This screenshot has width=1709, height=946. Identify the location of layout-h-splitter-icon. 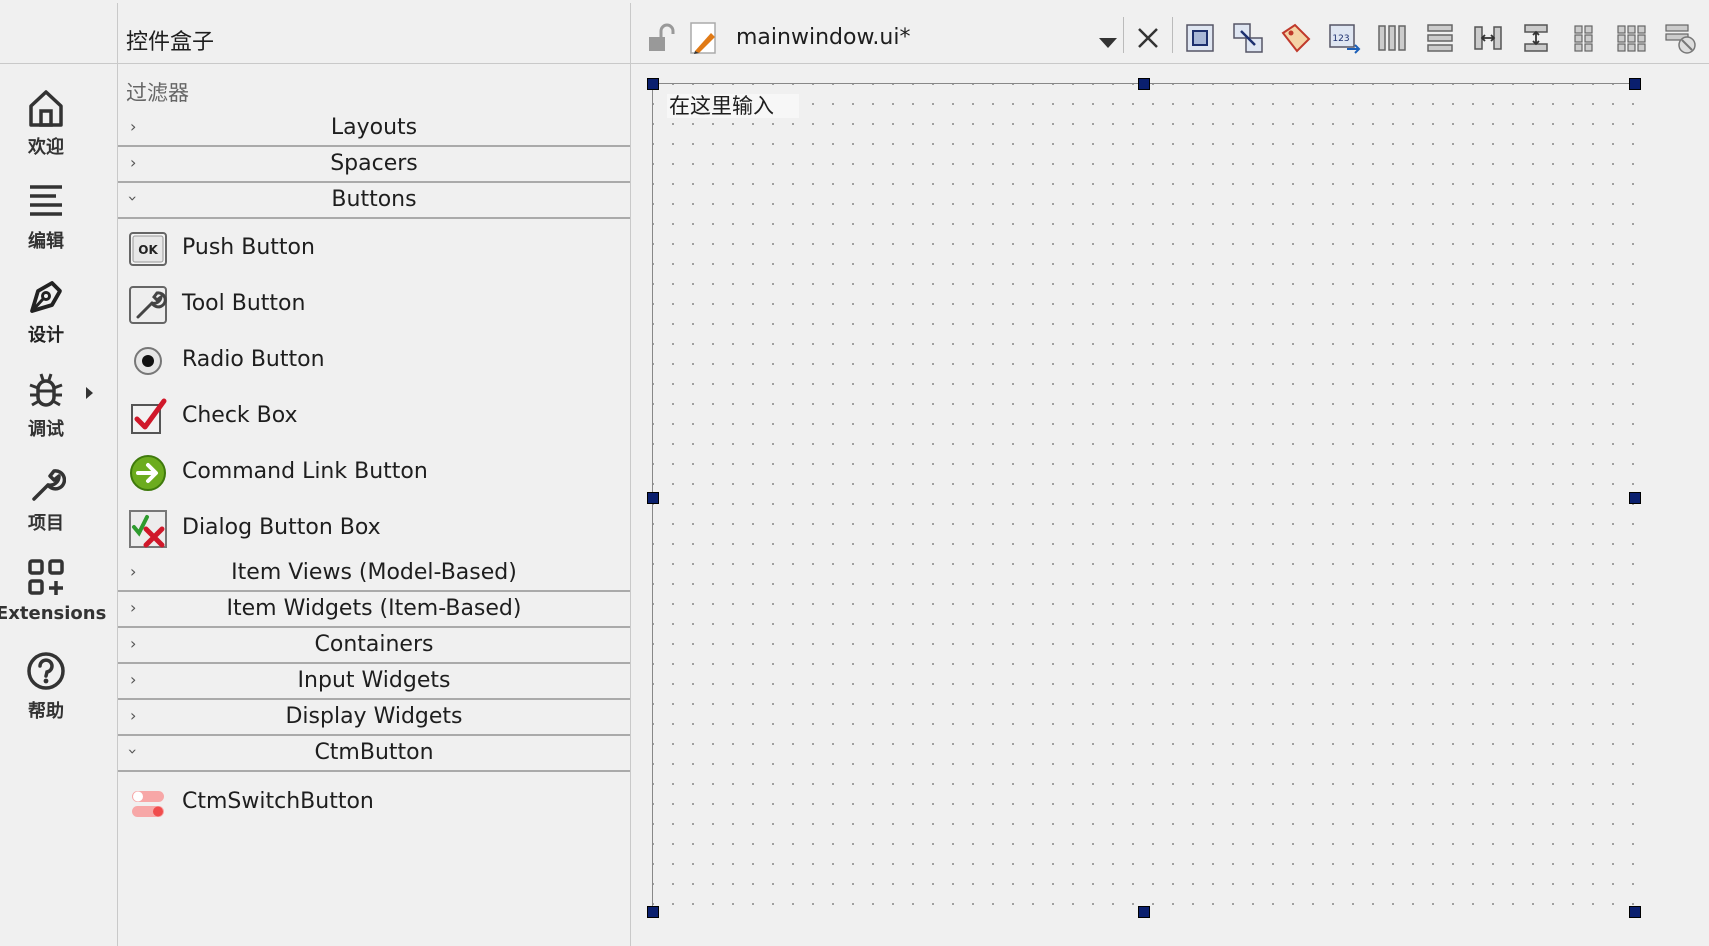
(1488, 38).